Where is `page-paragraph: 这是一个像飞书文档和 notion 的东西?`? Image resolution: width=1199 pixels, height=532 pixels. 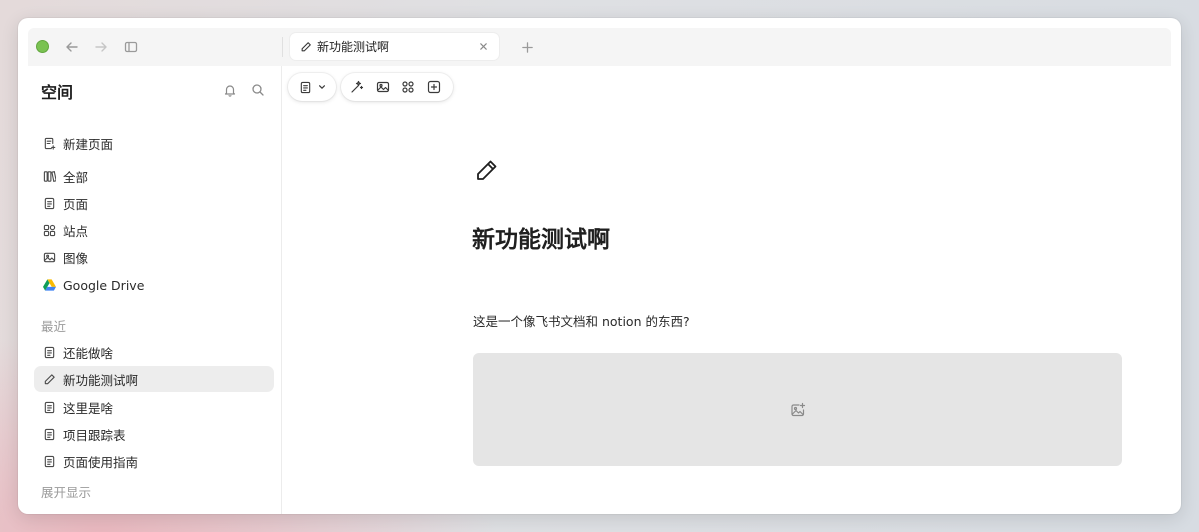
page-paragraph: 这是一个像飞书文档和 notion 的东西? is located at coordinates (581, 320).